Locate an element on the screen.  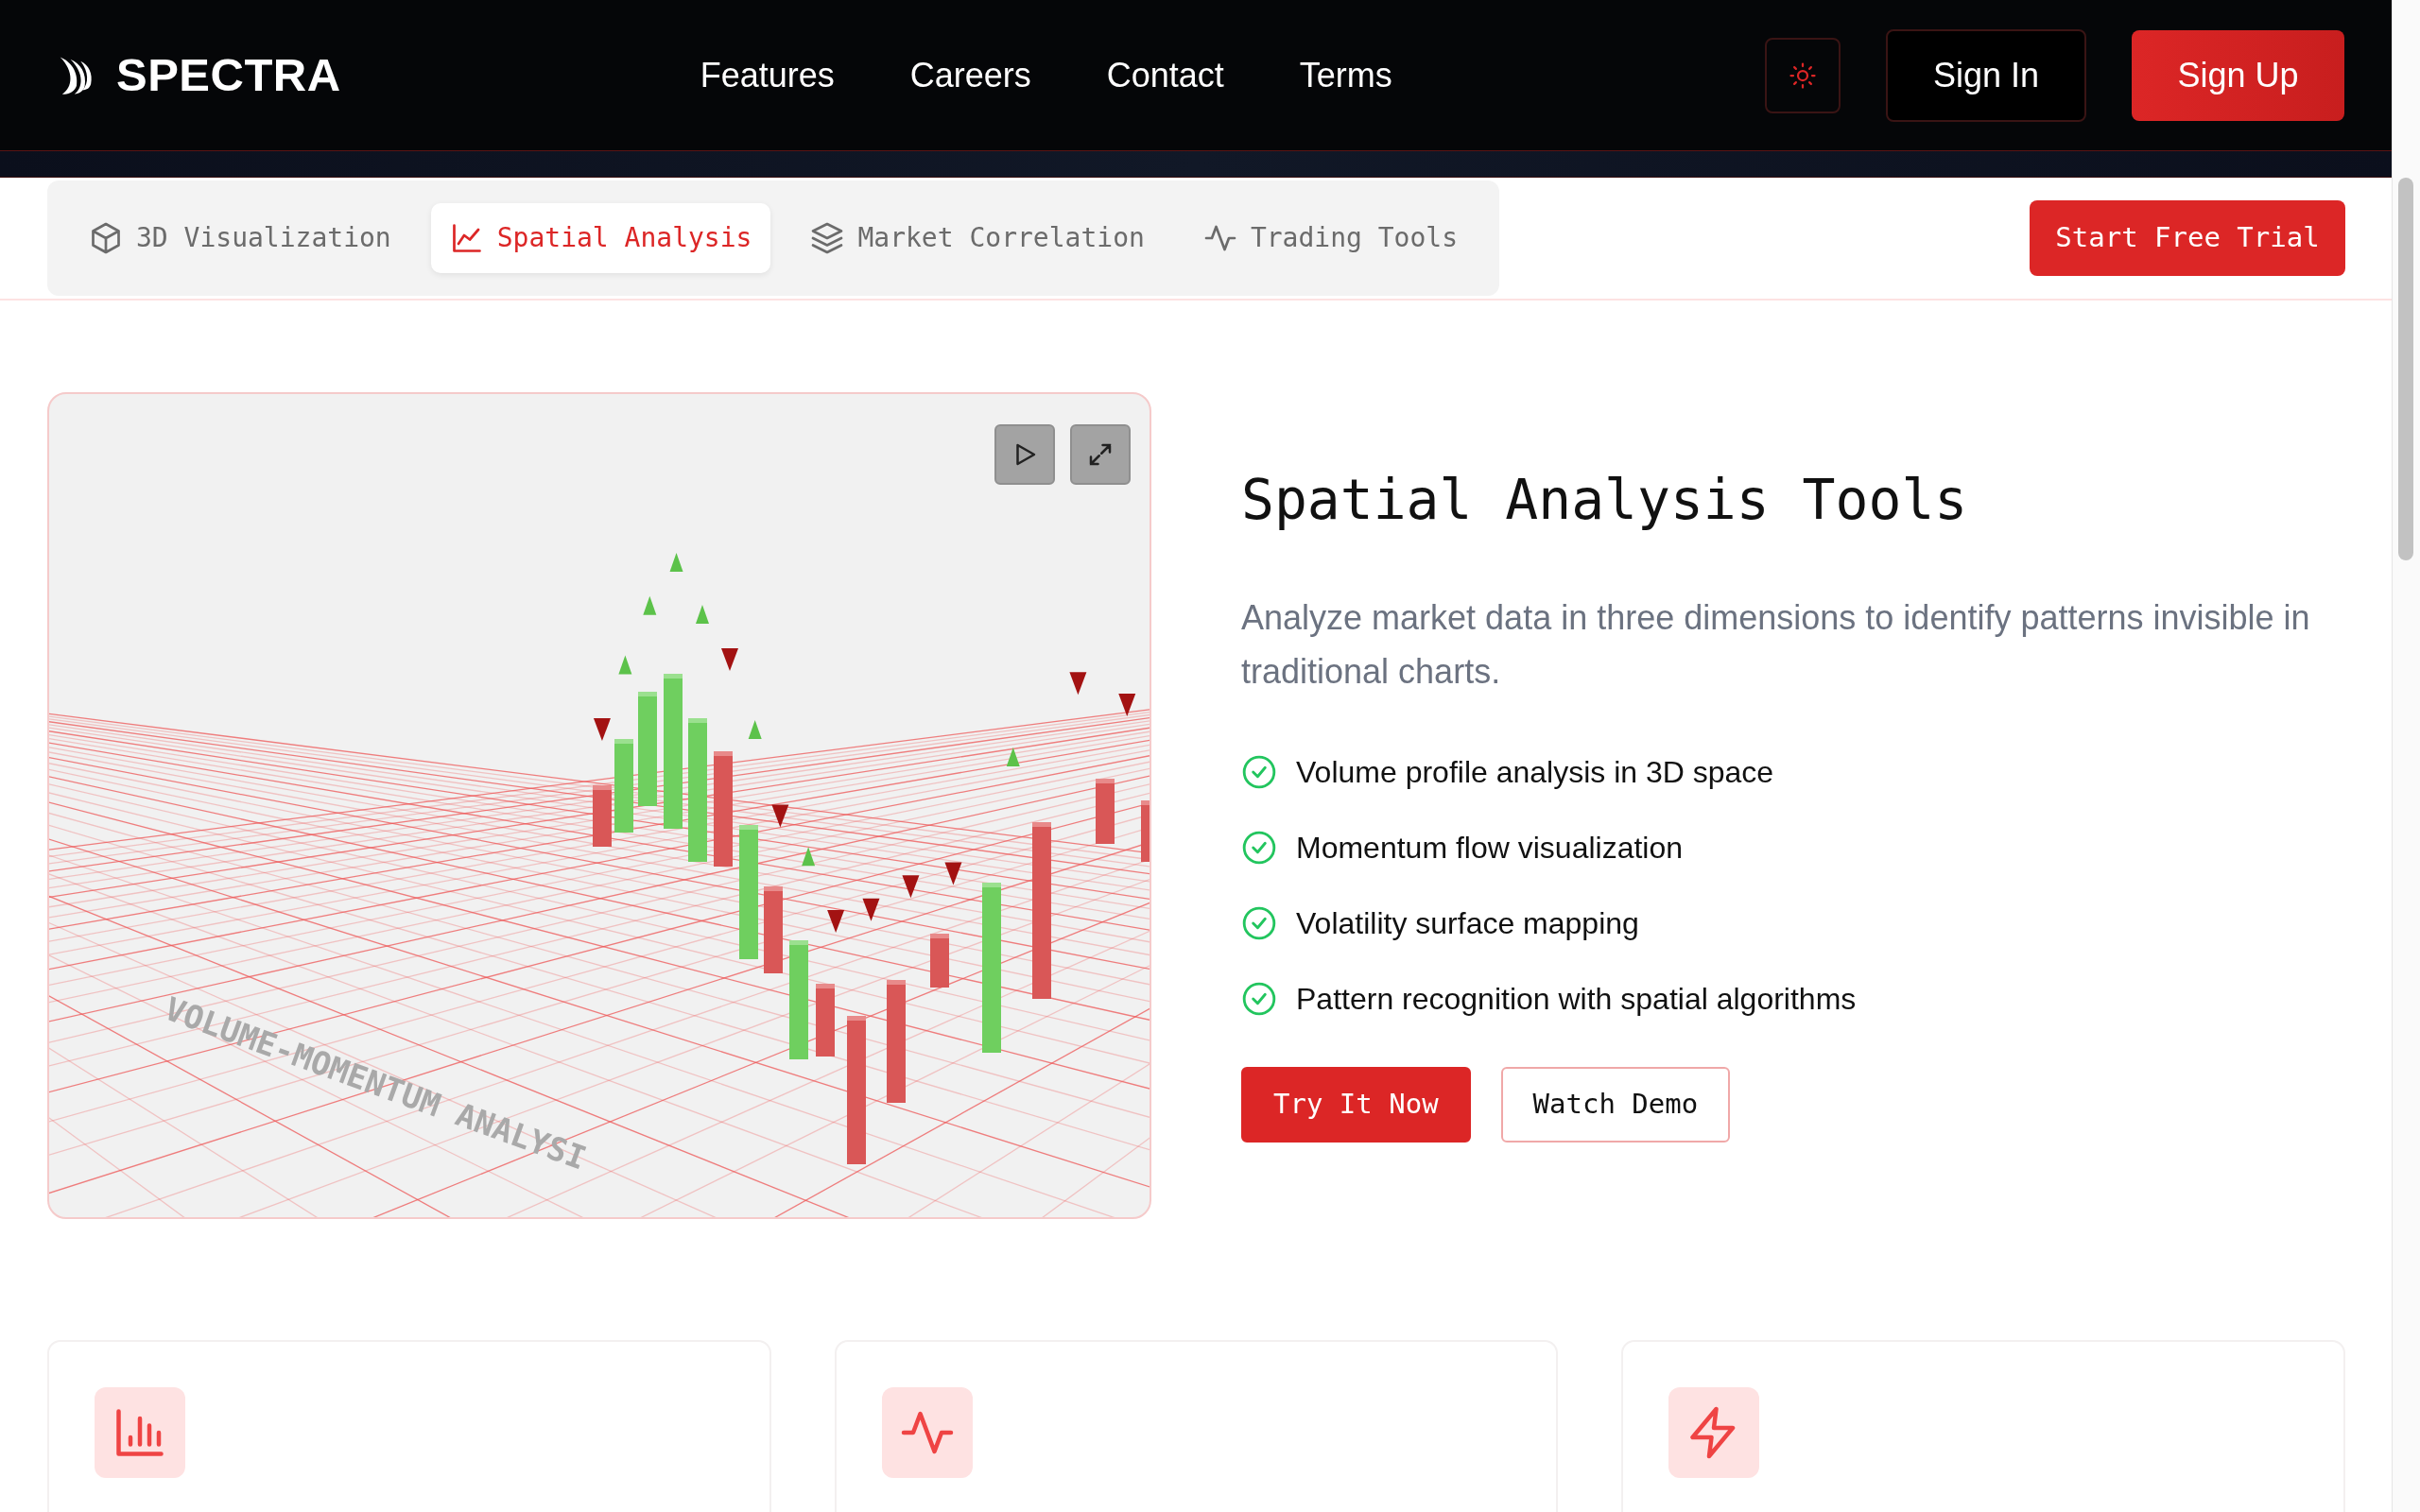
scrollbar-thumb is located at coordinates (2405, 369).